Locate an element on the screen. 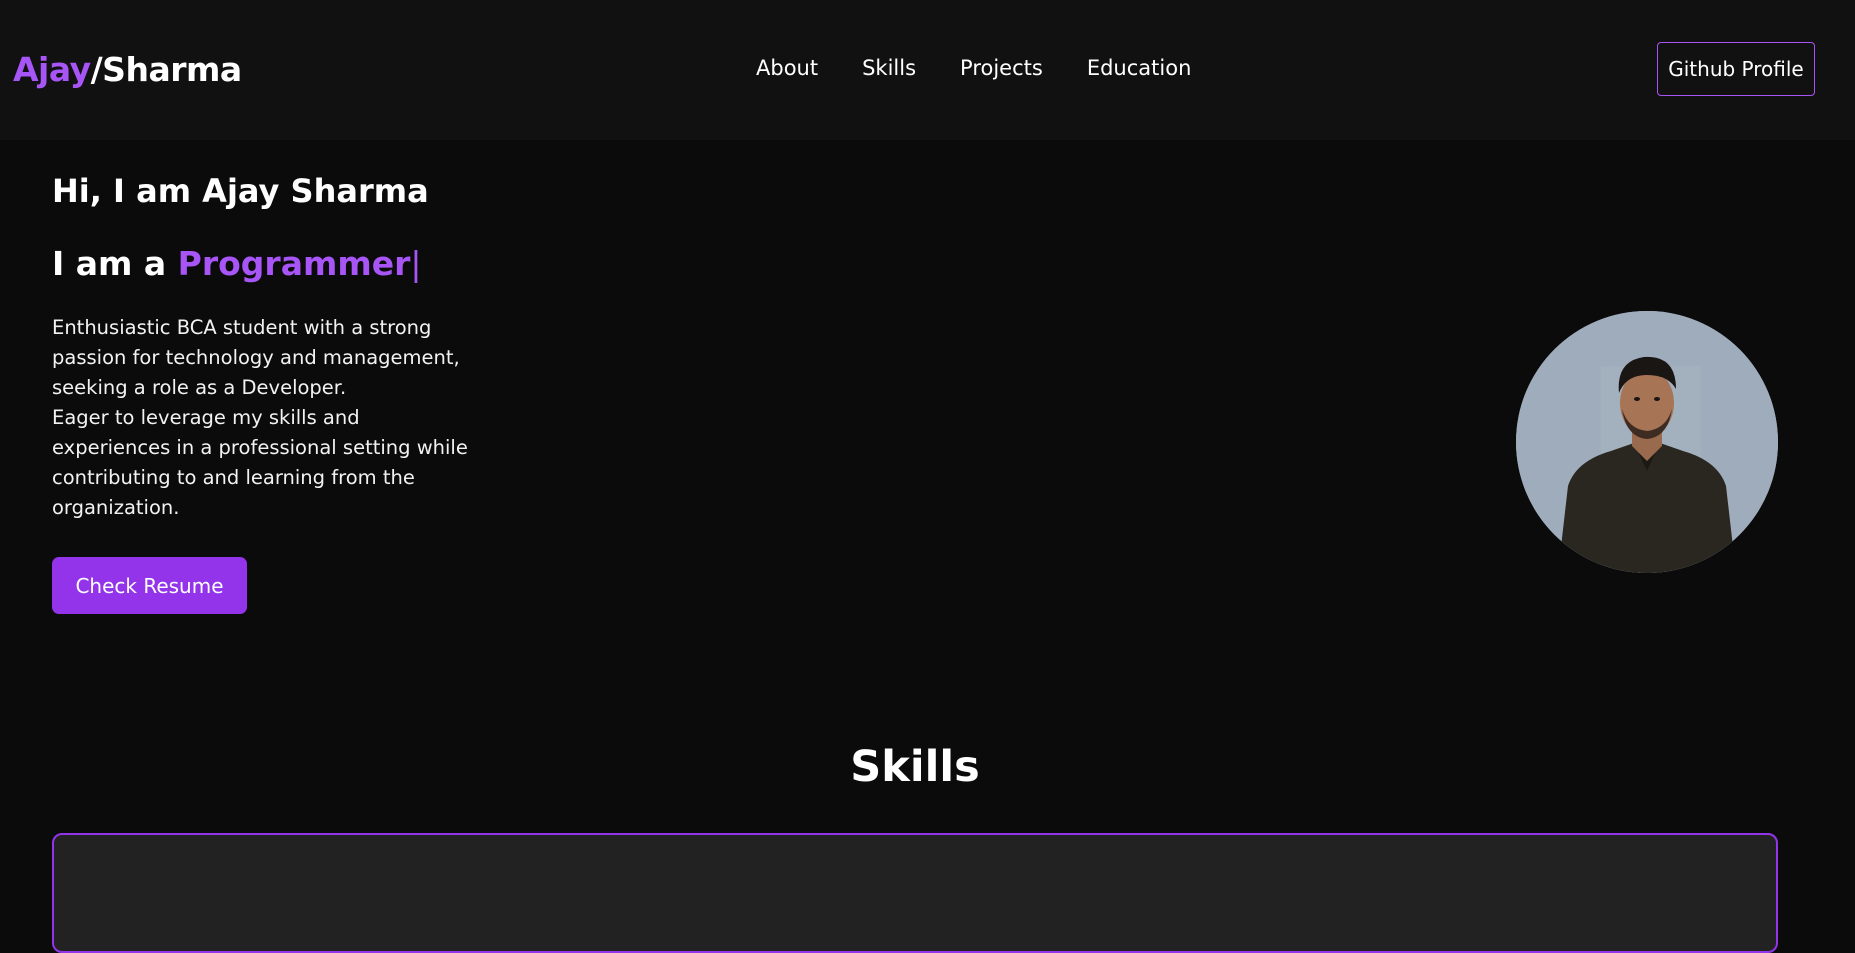 This screenshot has width=1855, height=953. skills-panel is located at coordinates (915, 893).